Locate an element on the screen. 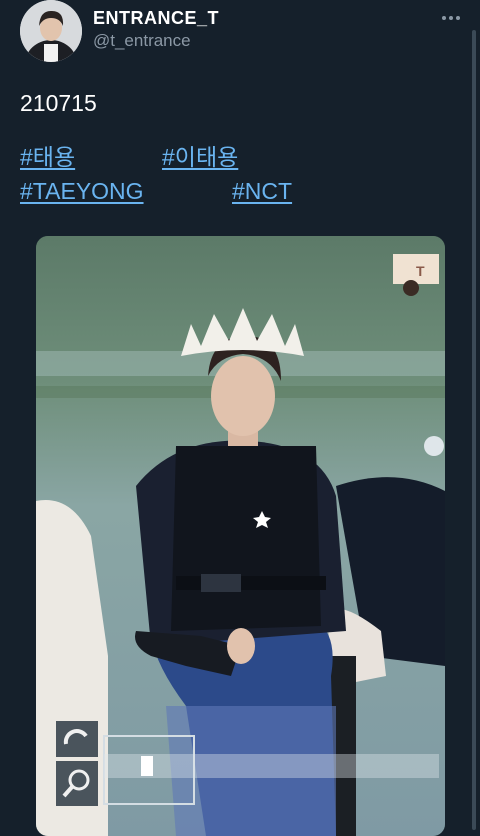  display-name: ENTRANCE_T is located at coordinates (156, 18).